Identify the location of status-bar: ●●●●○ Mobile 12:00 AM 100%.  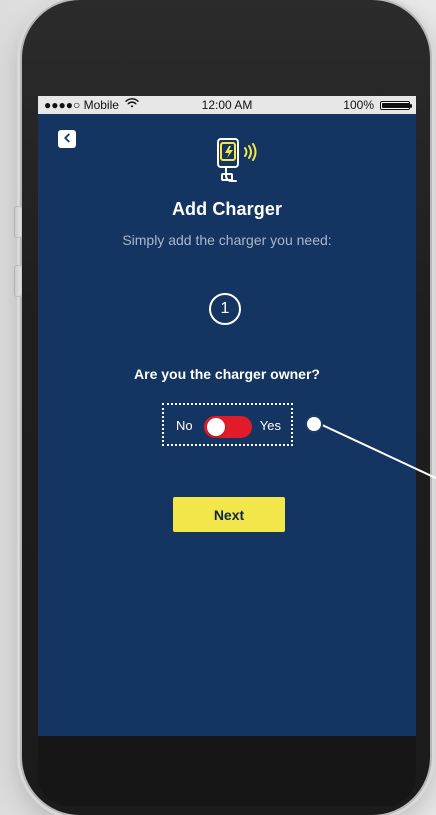
(227, 105).